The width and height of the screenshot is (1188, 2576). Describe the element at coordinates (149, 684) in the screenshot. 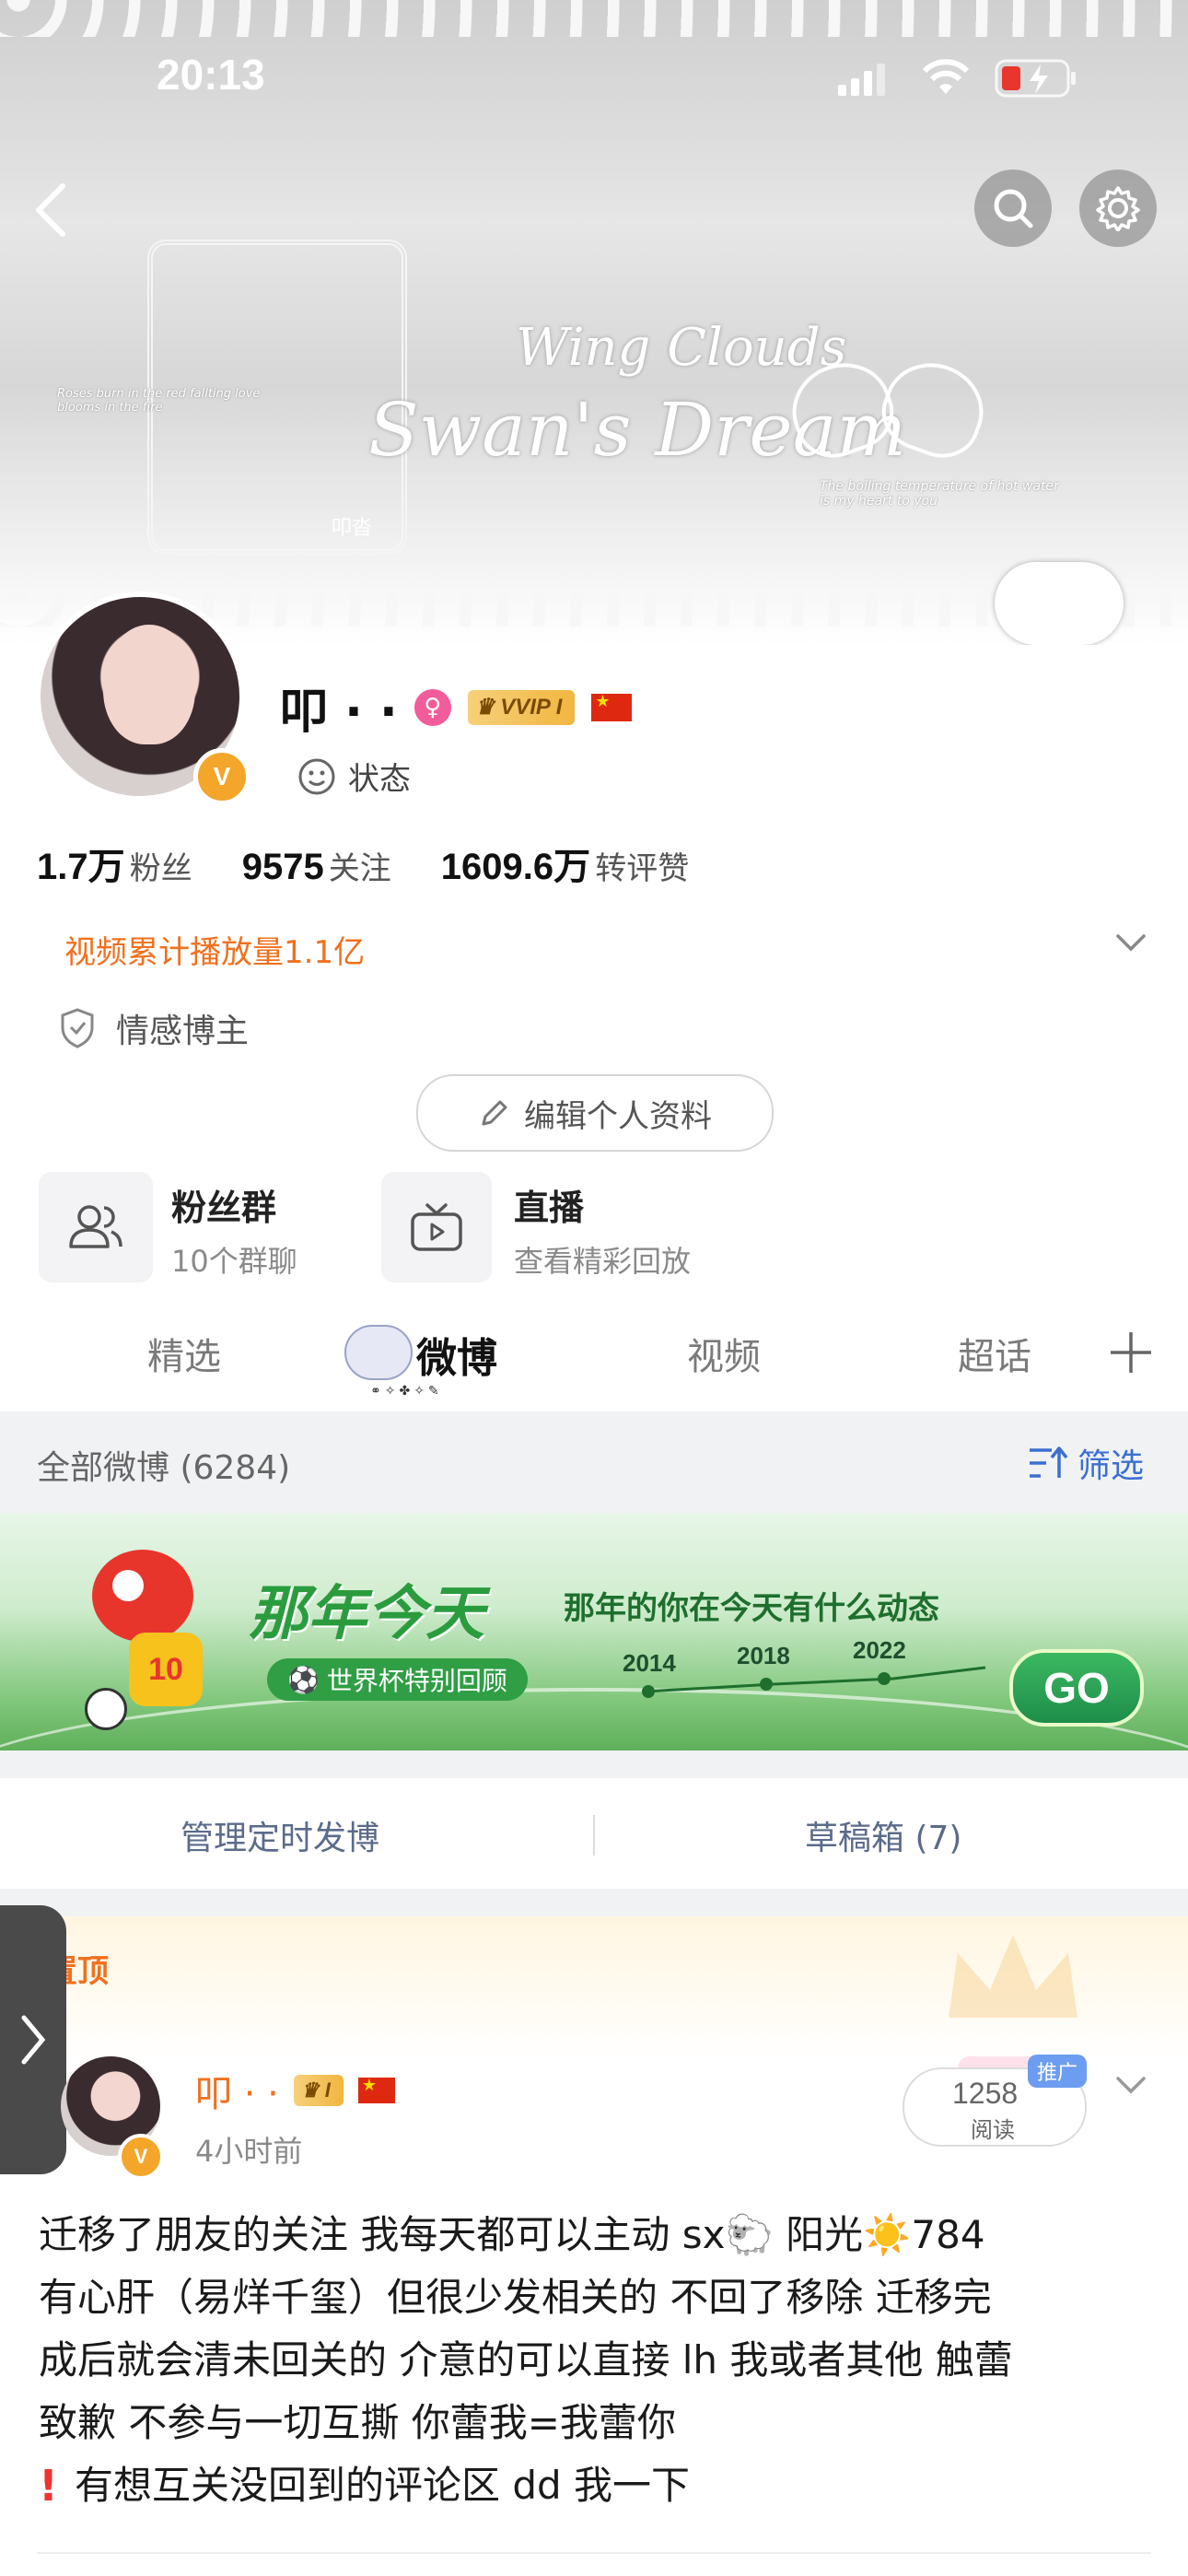

I see `avatar-face` at that location.